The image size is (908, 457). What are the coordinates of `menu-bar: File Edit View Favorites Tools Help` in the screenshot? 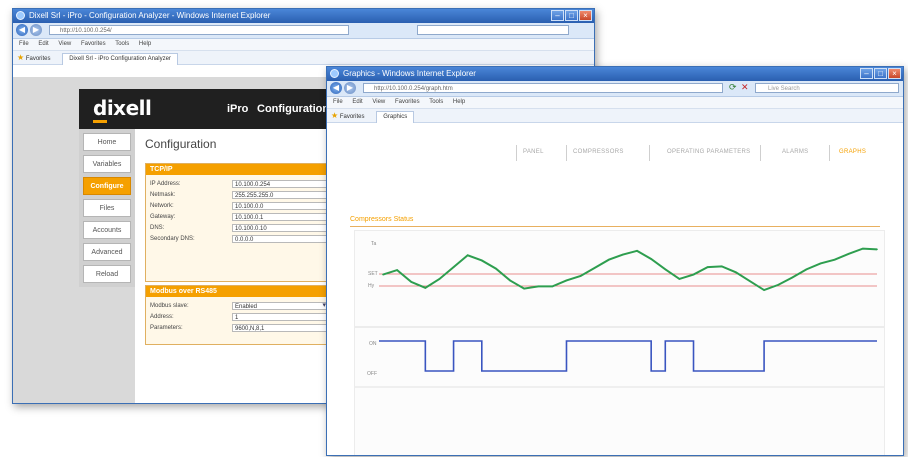 It's located at (615, 103).